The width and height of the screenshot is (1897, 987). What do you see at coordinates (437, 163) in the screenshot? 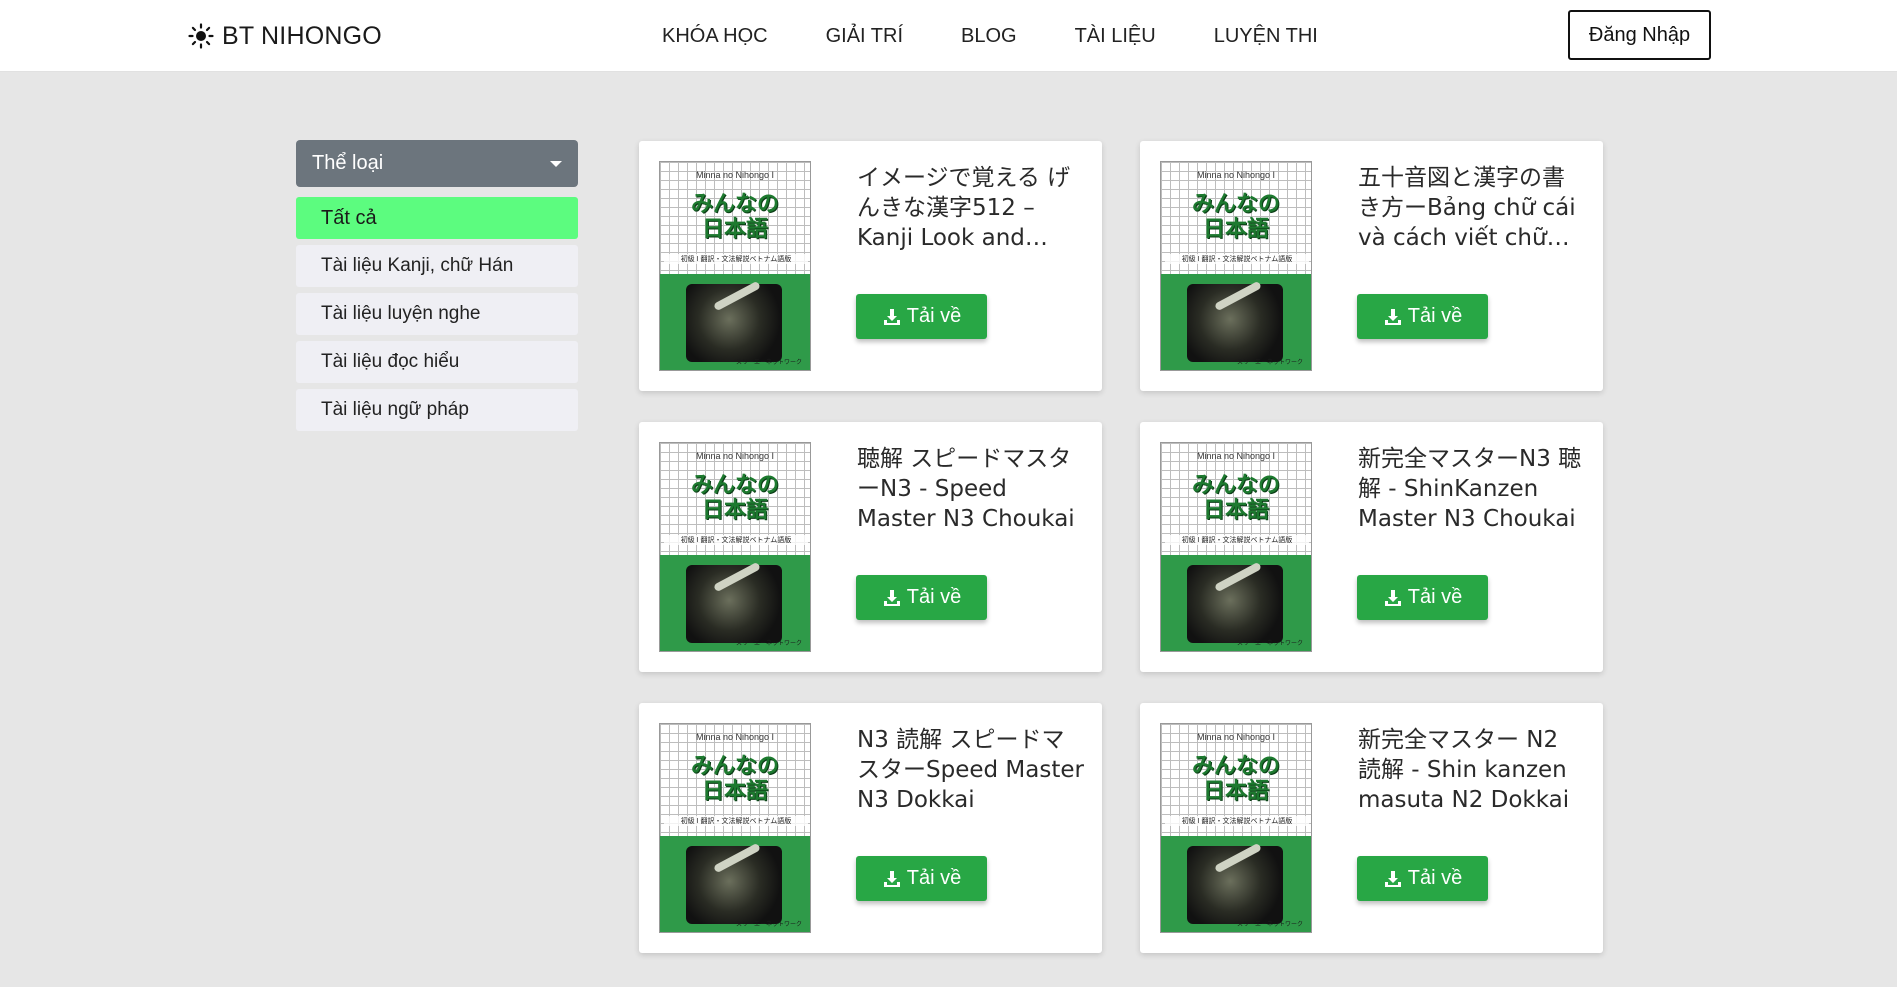
I see `category-dropdown: Thể loại` at bounding box center [437, 163].